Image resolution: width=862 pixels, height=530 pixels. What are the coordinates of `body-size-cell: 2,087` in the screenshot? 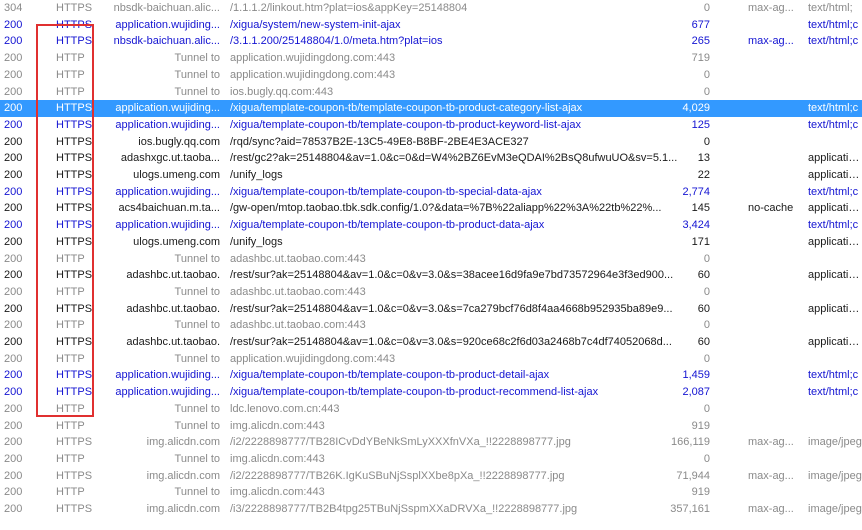 It's located at (696, 392).